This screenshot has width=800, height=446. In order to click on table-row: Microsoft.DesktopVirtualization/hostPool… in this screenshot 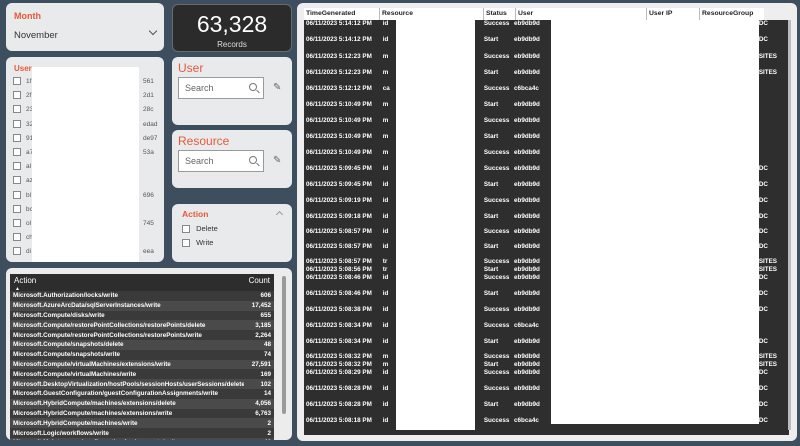, I will do `click(142, 384)`.